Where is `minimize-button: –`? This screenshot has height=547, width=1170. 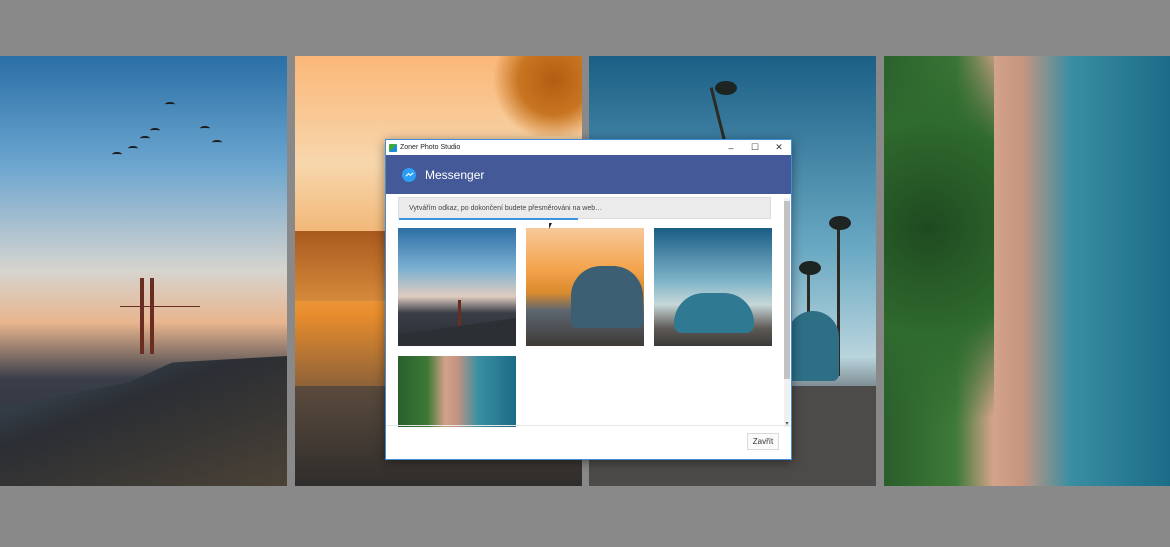
minimize-button: – is located at coordinates (731, 147).